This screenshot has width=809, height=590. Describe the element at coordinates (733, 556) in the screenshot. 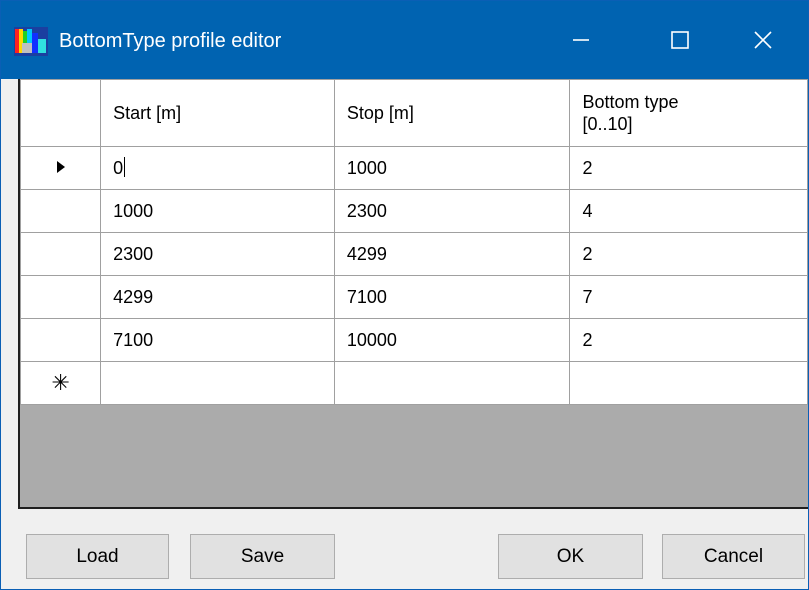

I see `cancel-button: Cancel` at that location.